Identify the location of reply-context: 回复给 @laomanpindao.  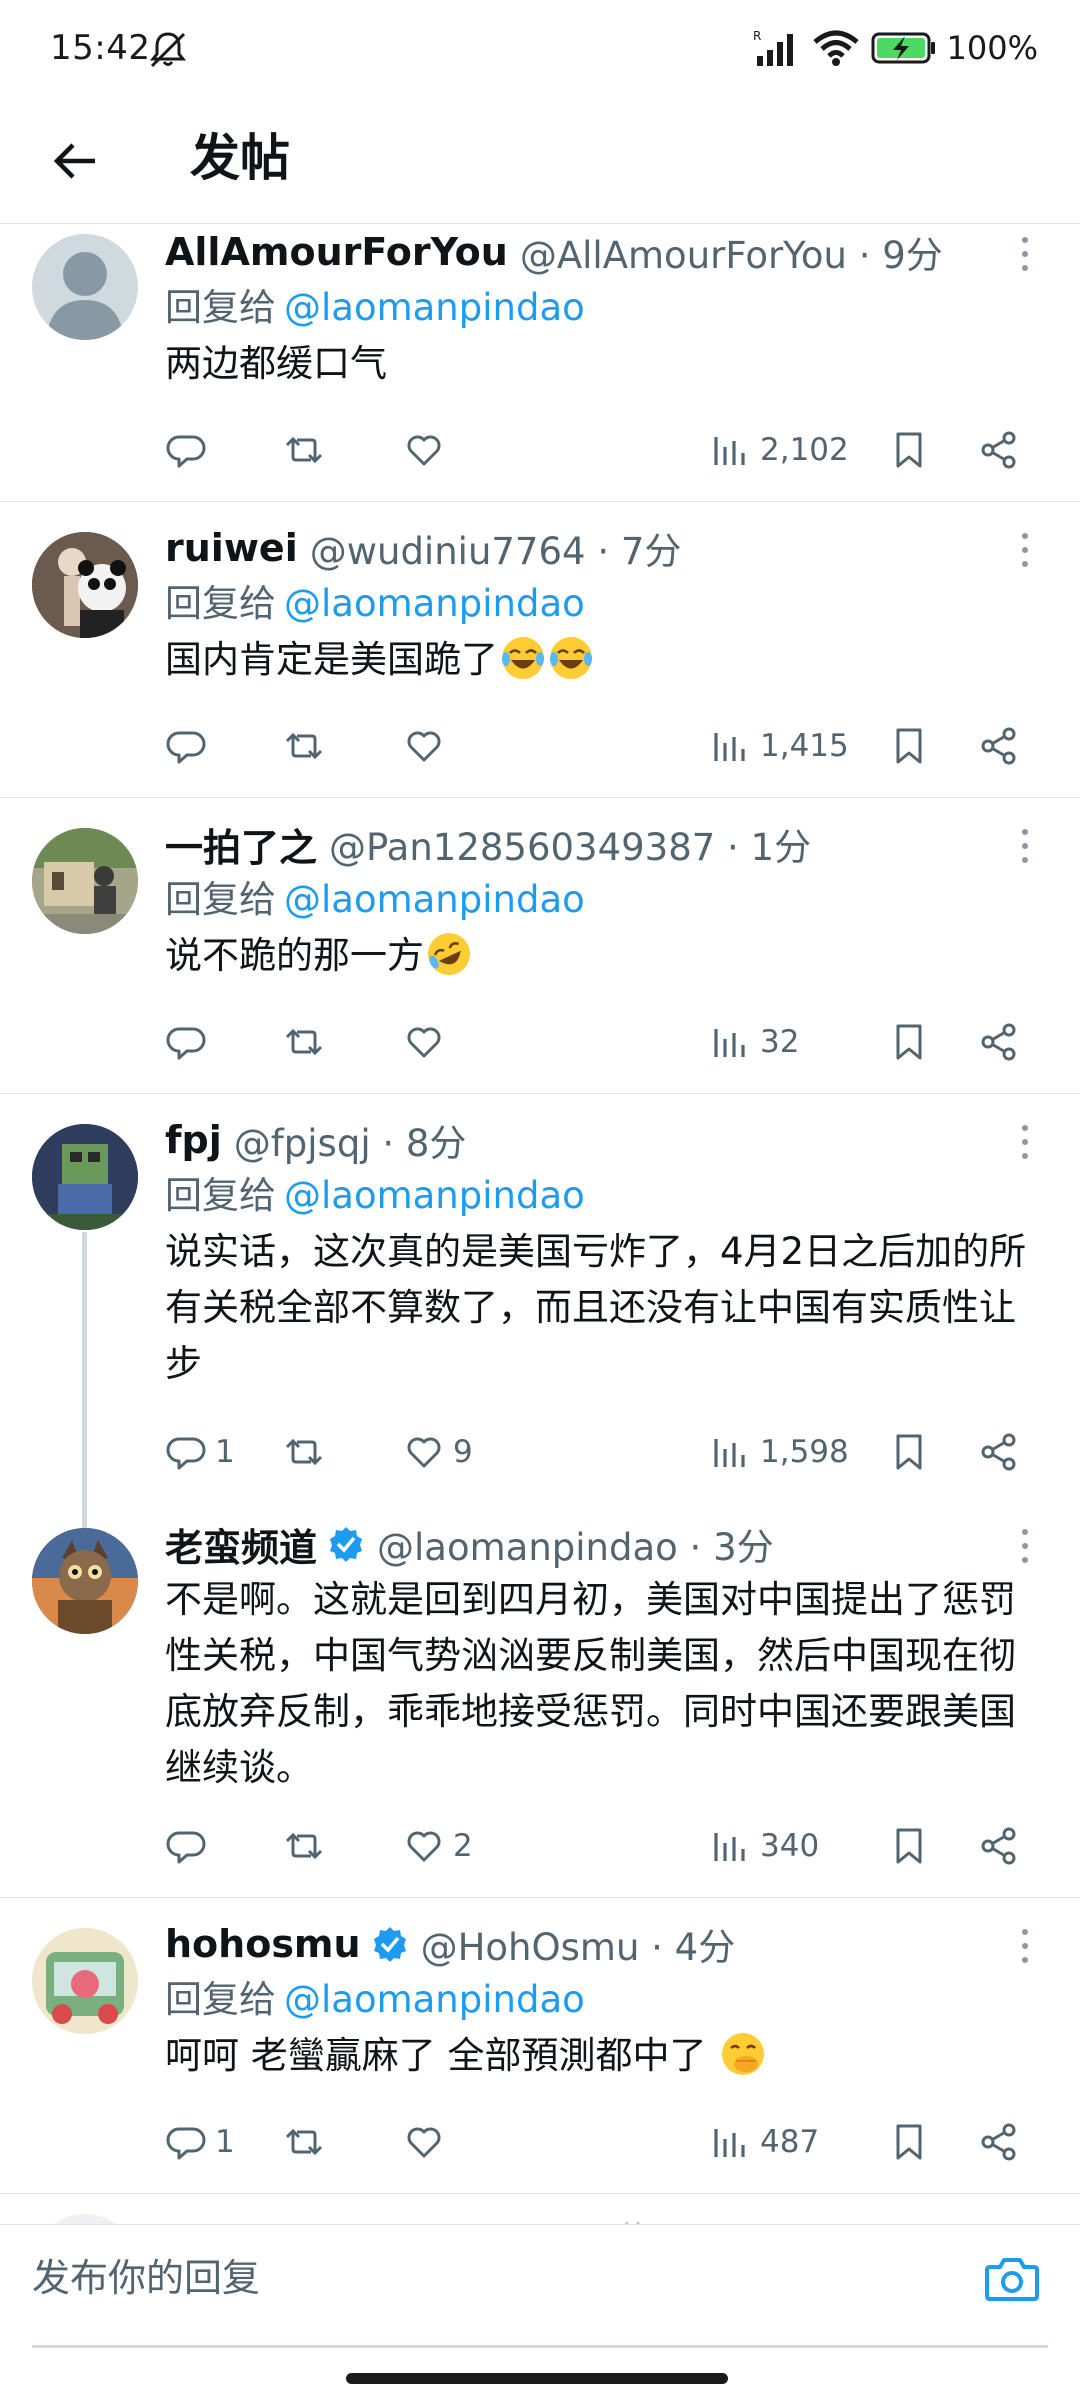
(602, 308).